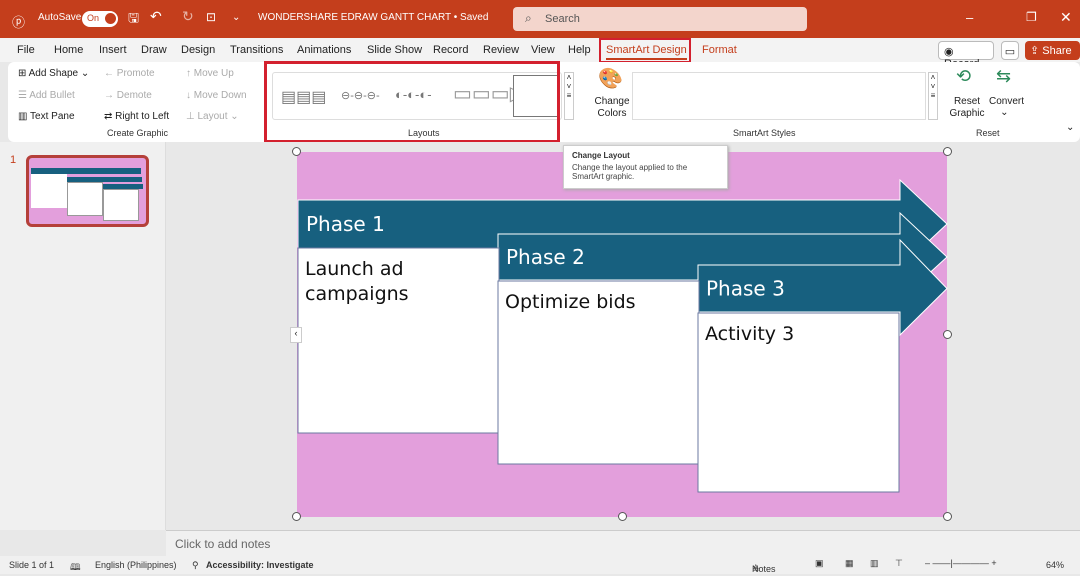 This screenshot has width=1080, height=576. I want to click on zoom-slider: – ——|———— +, so click(961, 563).